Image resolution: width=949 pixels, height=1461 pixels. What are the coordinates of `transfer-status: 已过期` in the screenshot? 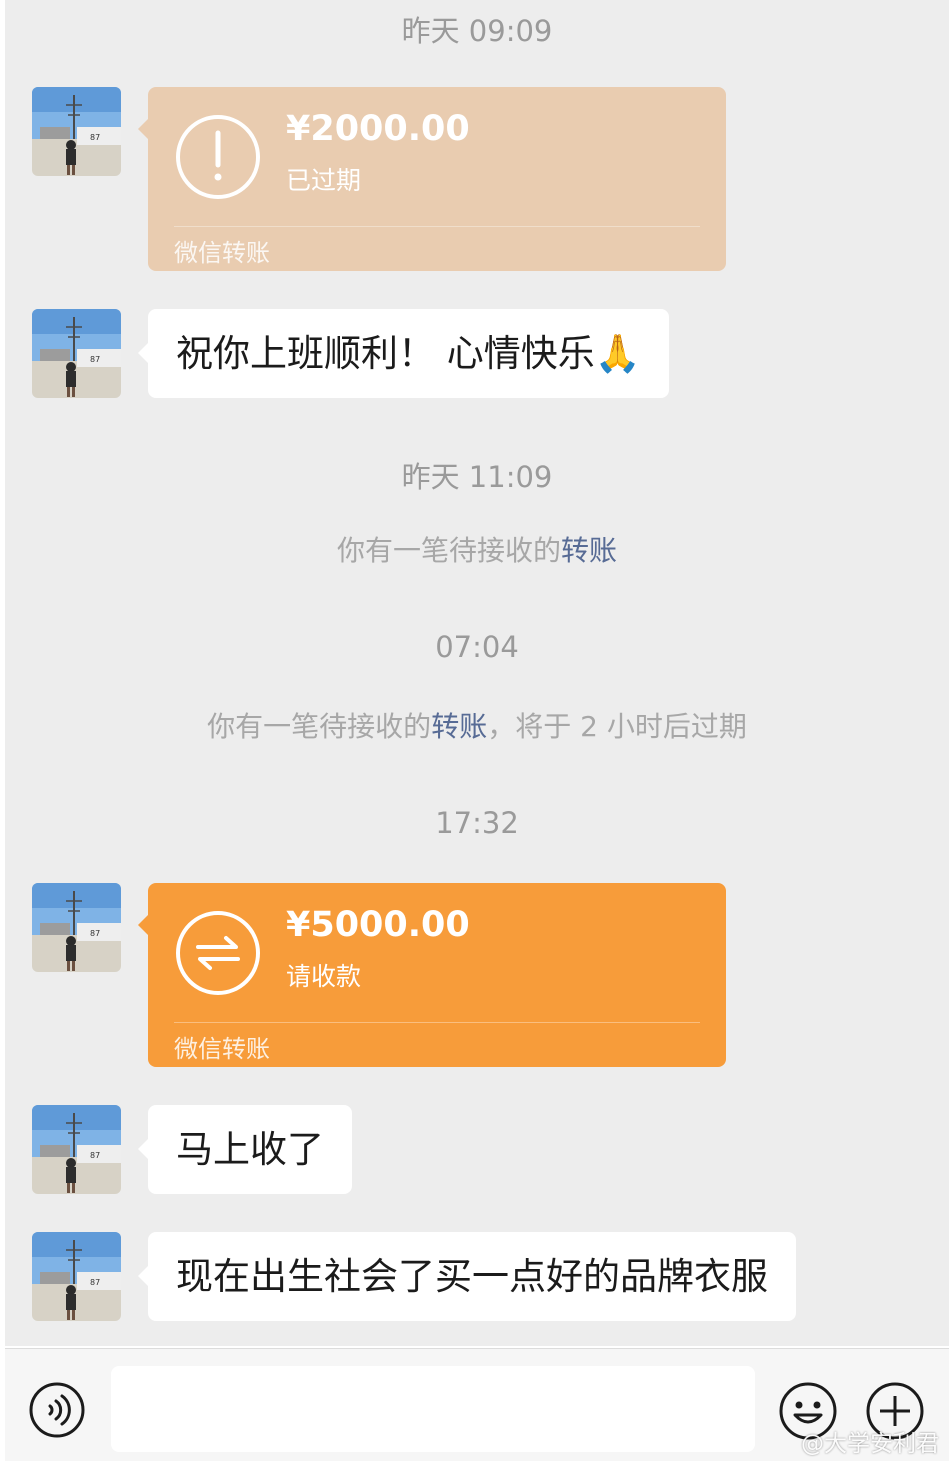 It's located at (324, 180).